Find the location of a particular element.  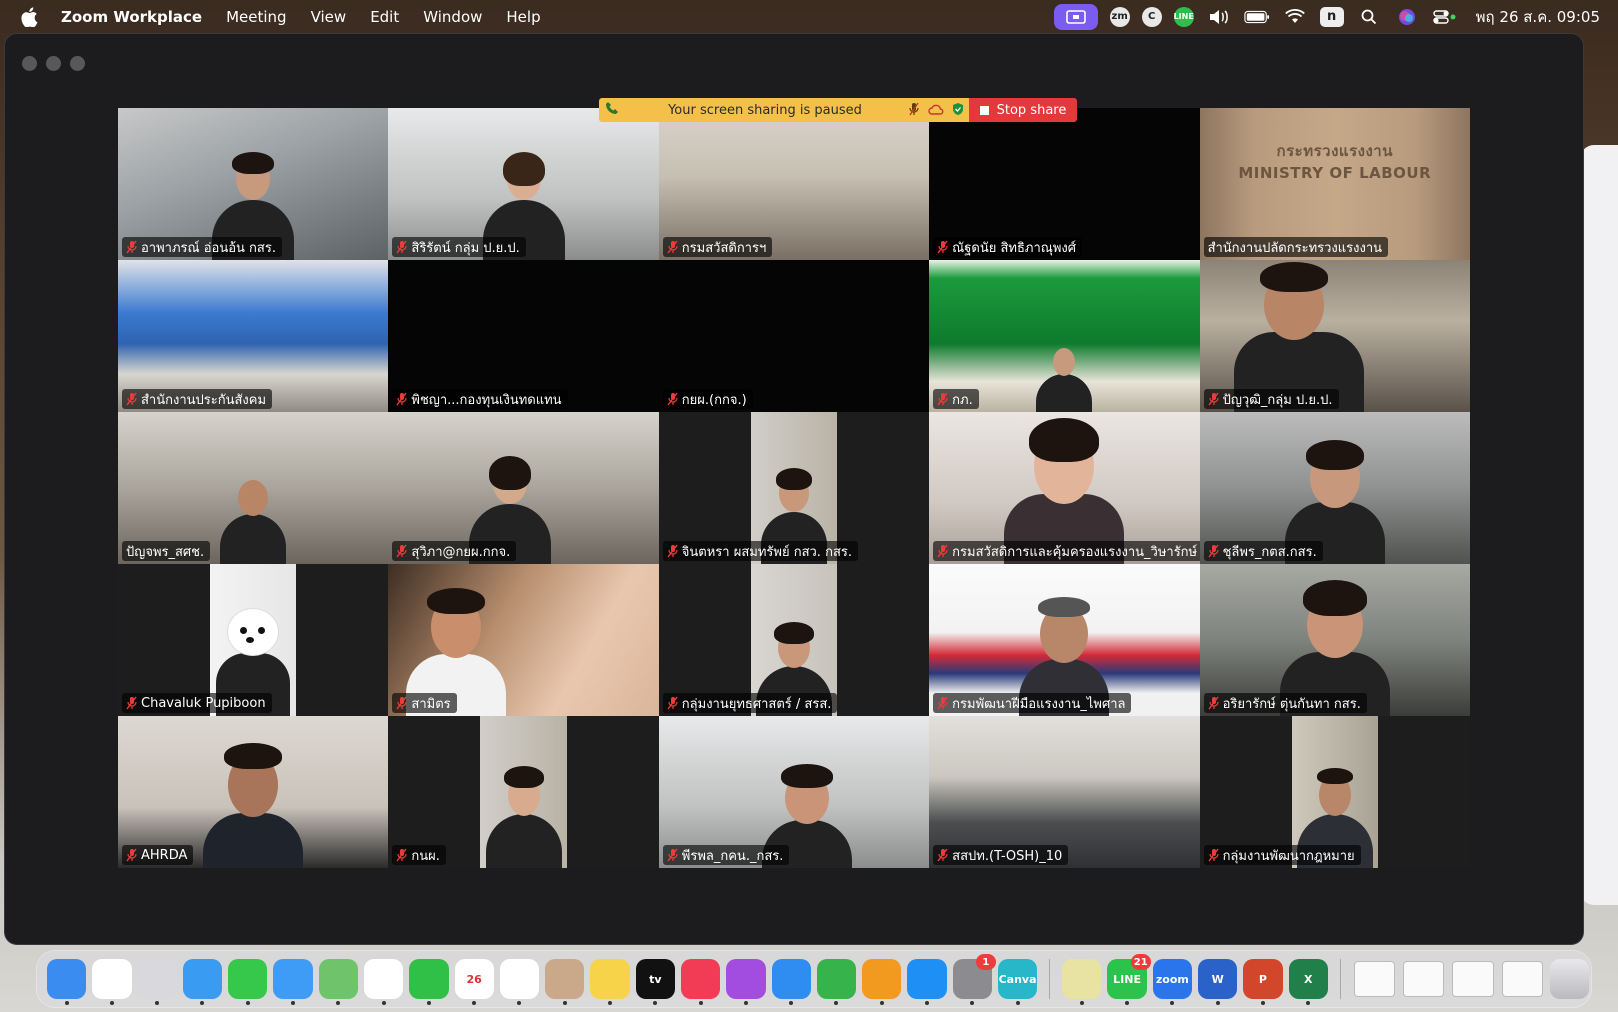

participant-nameplate: อริยารักษ์ ตุ่นกันทา กสร. is located at coordinates (1285, 703).